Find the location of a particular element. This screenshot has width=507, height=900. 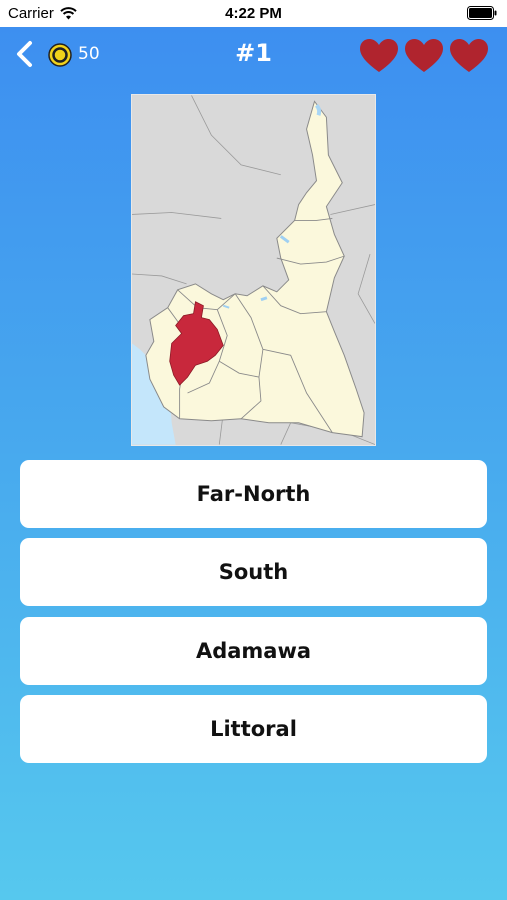

lives-indicator is located at coordinates (424, 56).